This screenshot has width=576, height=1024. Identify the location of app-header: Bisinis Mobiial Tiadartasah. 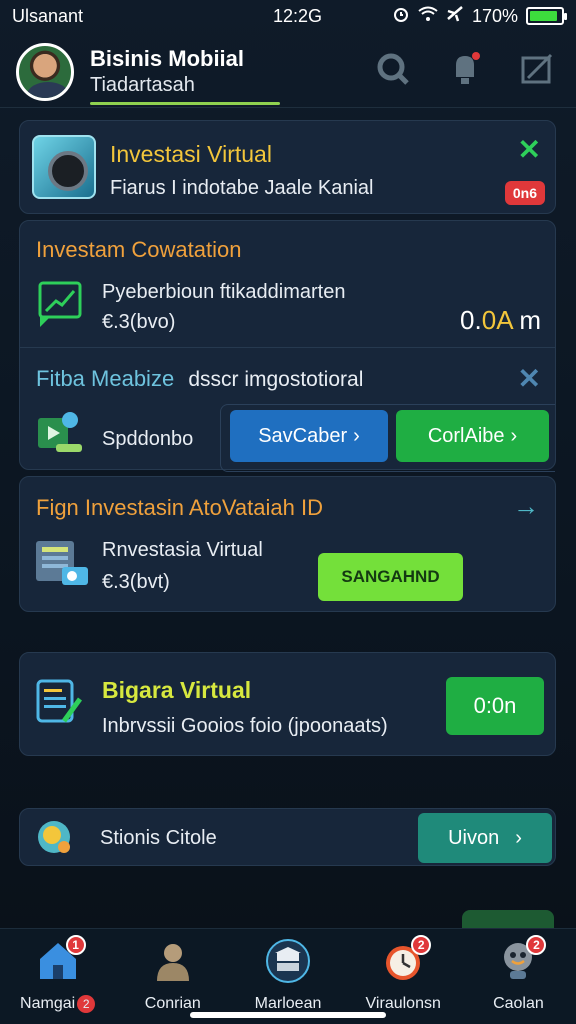
(288, 72).